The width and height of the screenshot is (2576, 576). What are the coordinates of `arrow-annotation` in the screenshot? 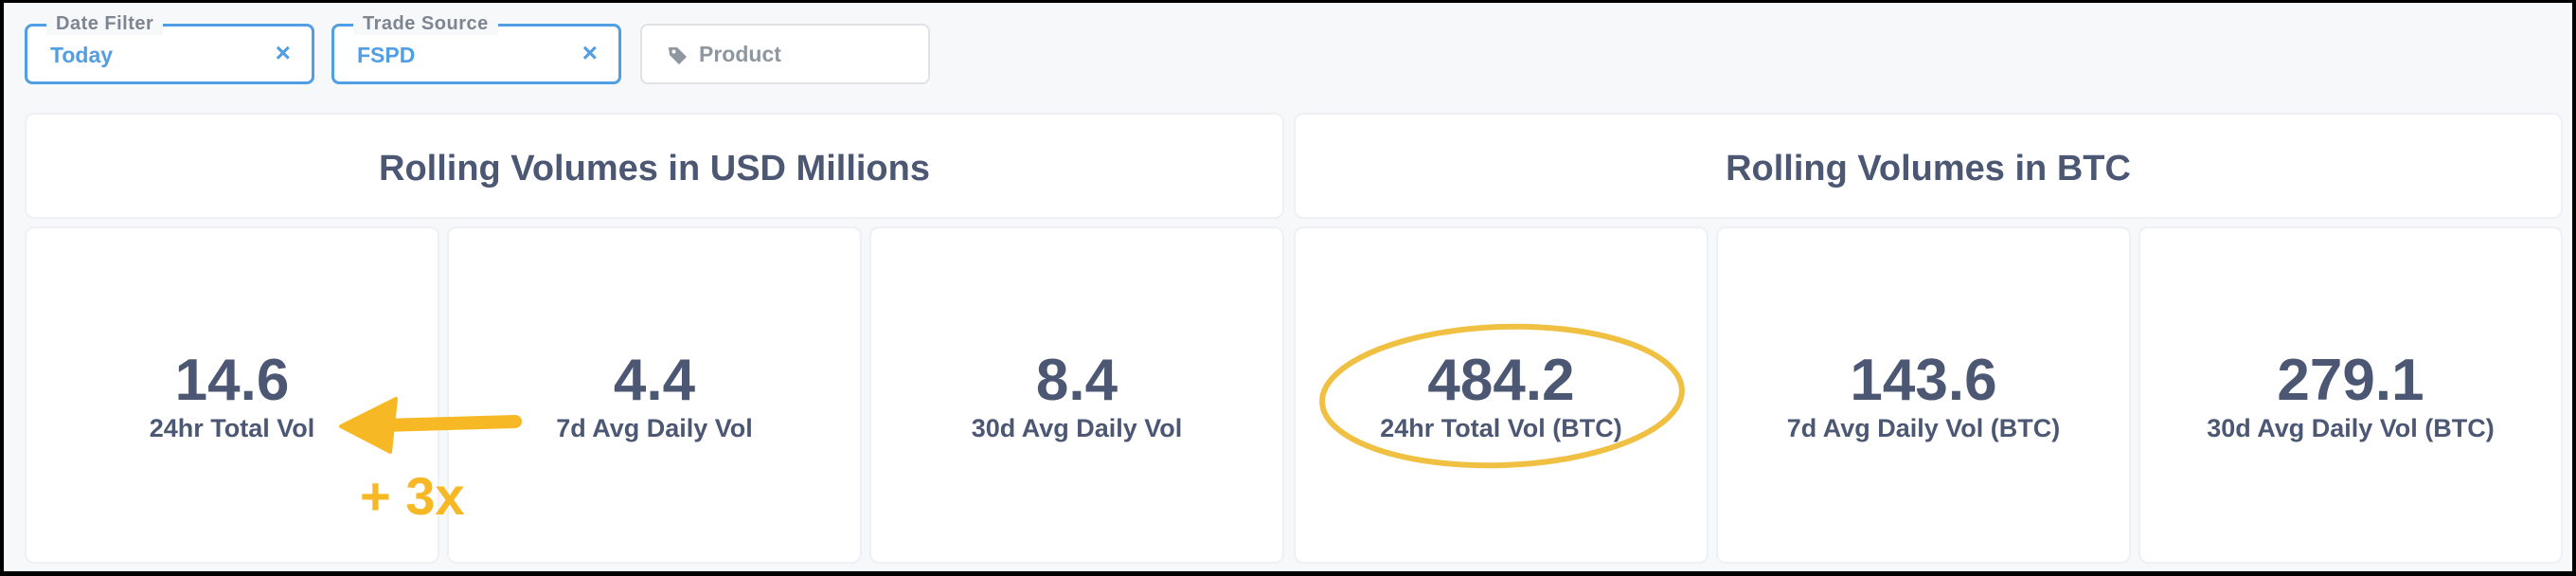 It's located at (430, 425).